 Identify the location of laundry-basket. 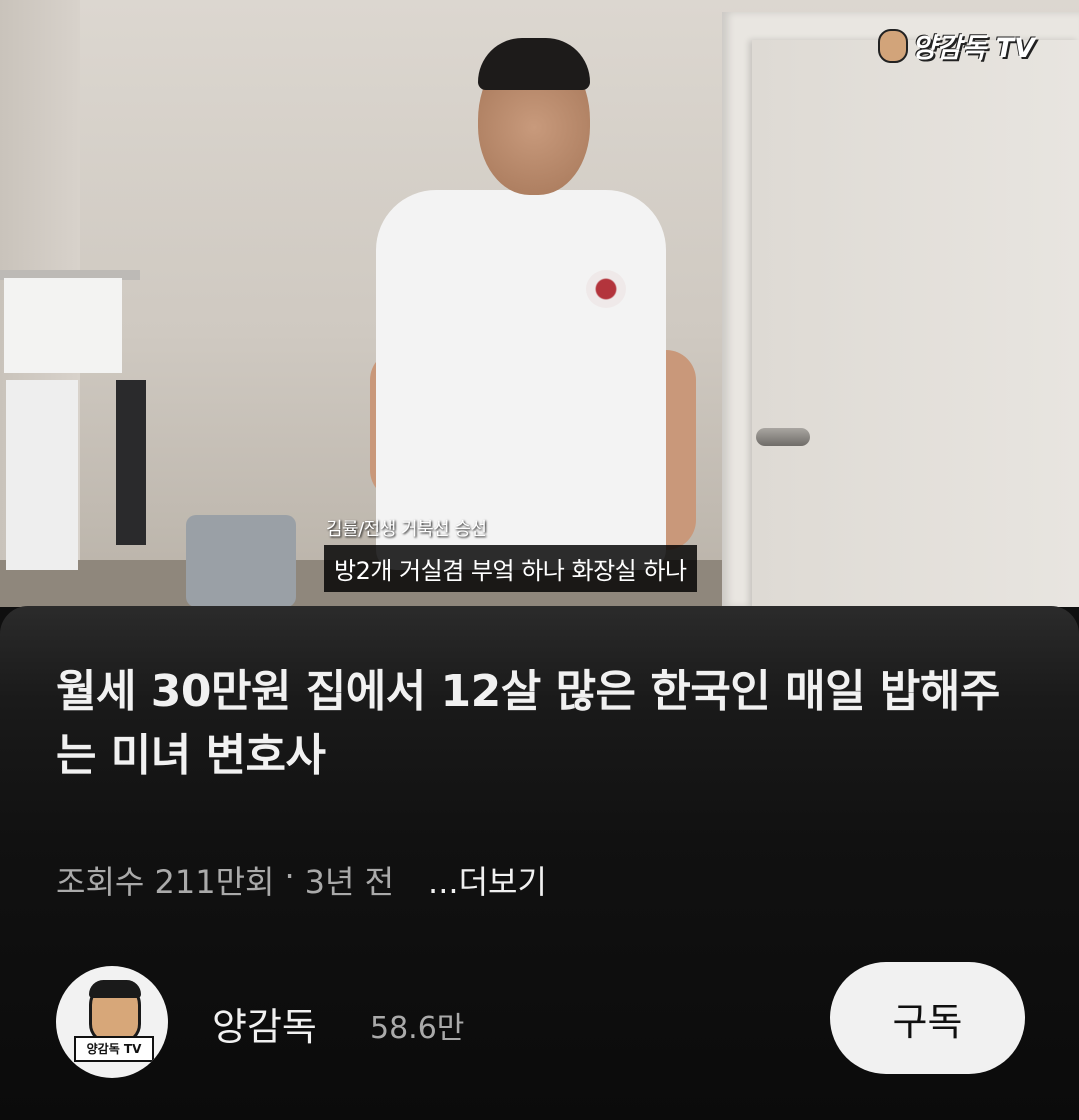
(241, 561).